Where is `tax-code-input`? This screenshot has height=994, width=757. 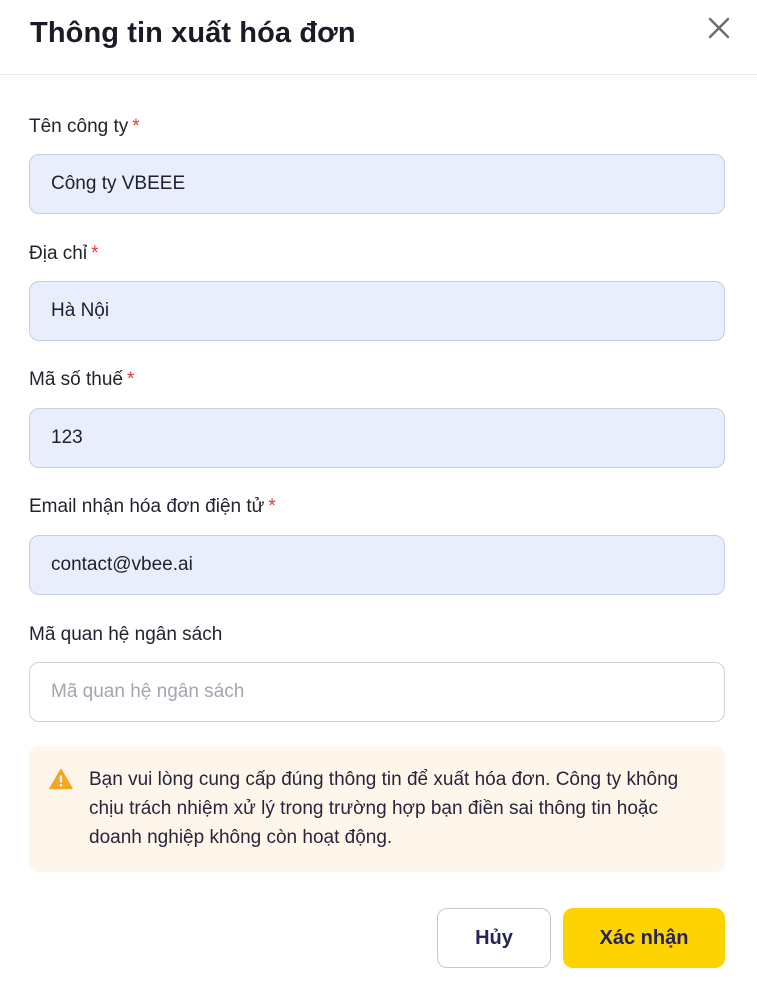
tax-code-input is located at coordinates (377, 438).